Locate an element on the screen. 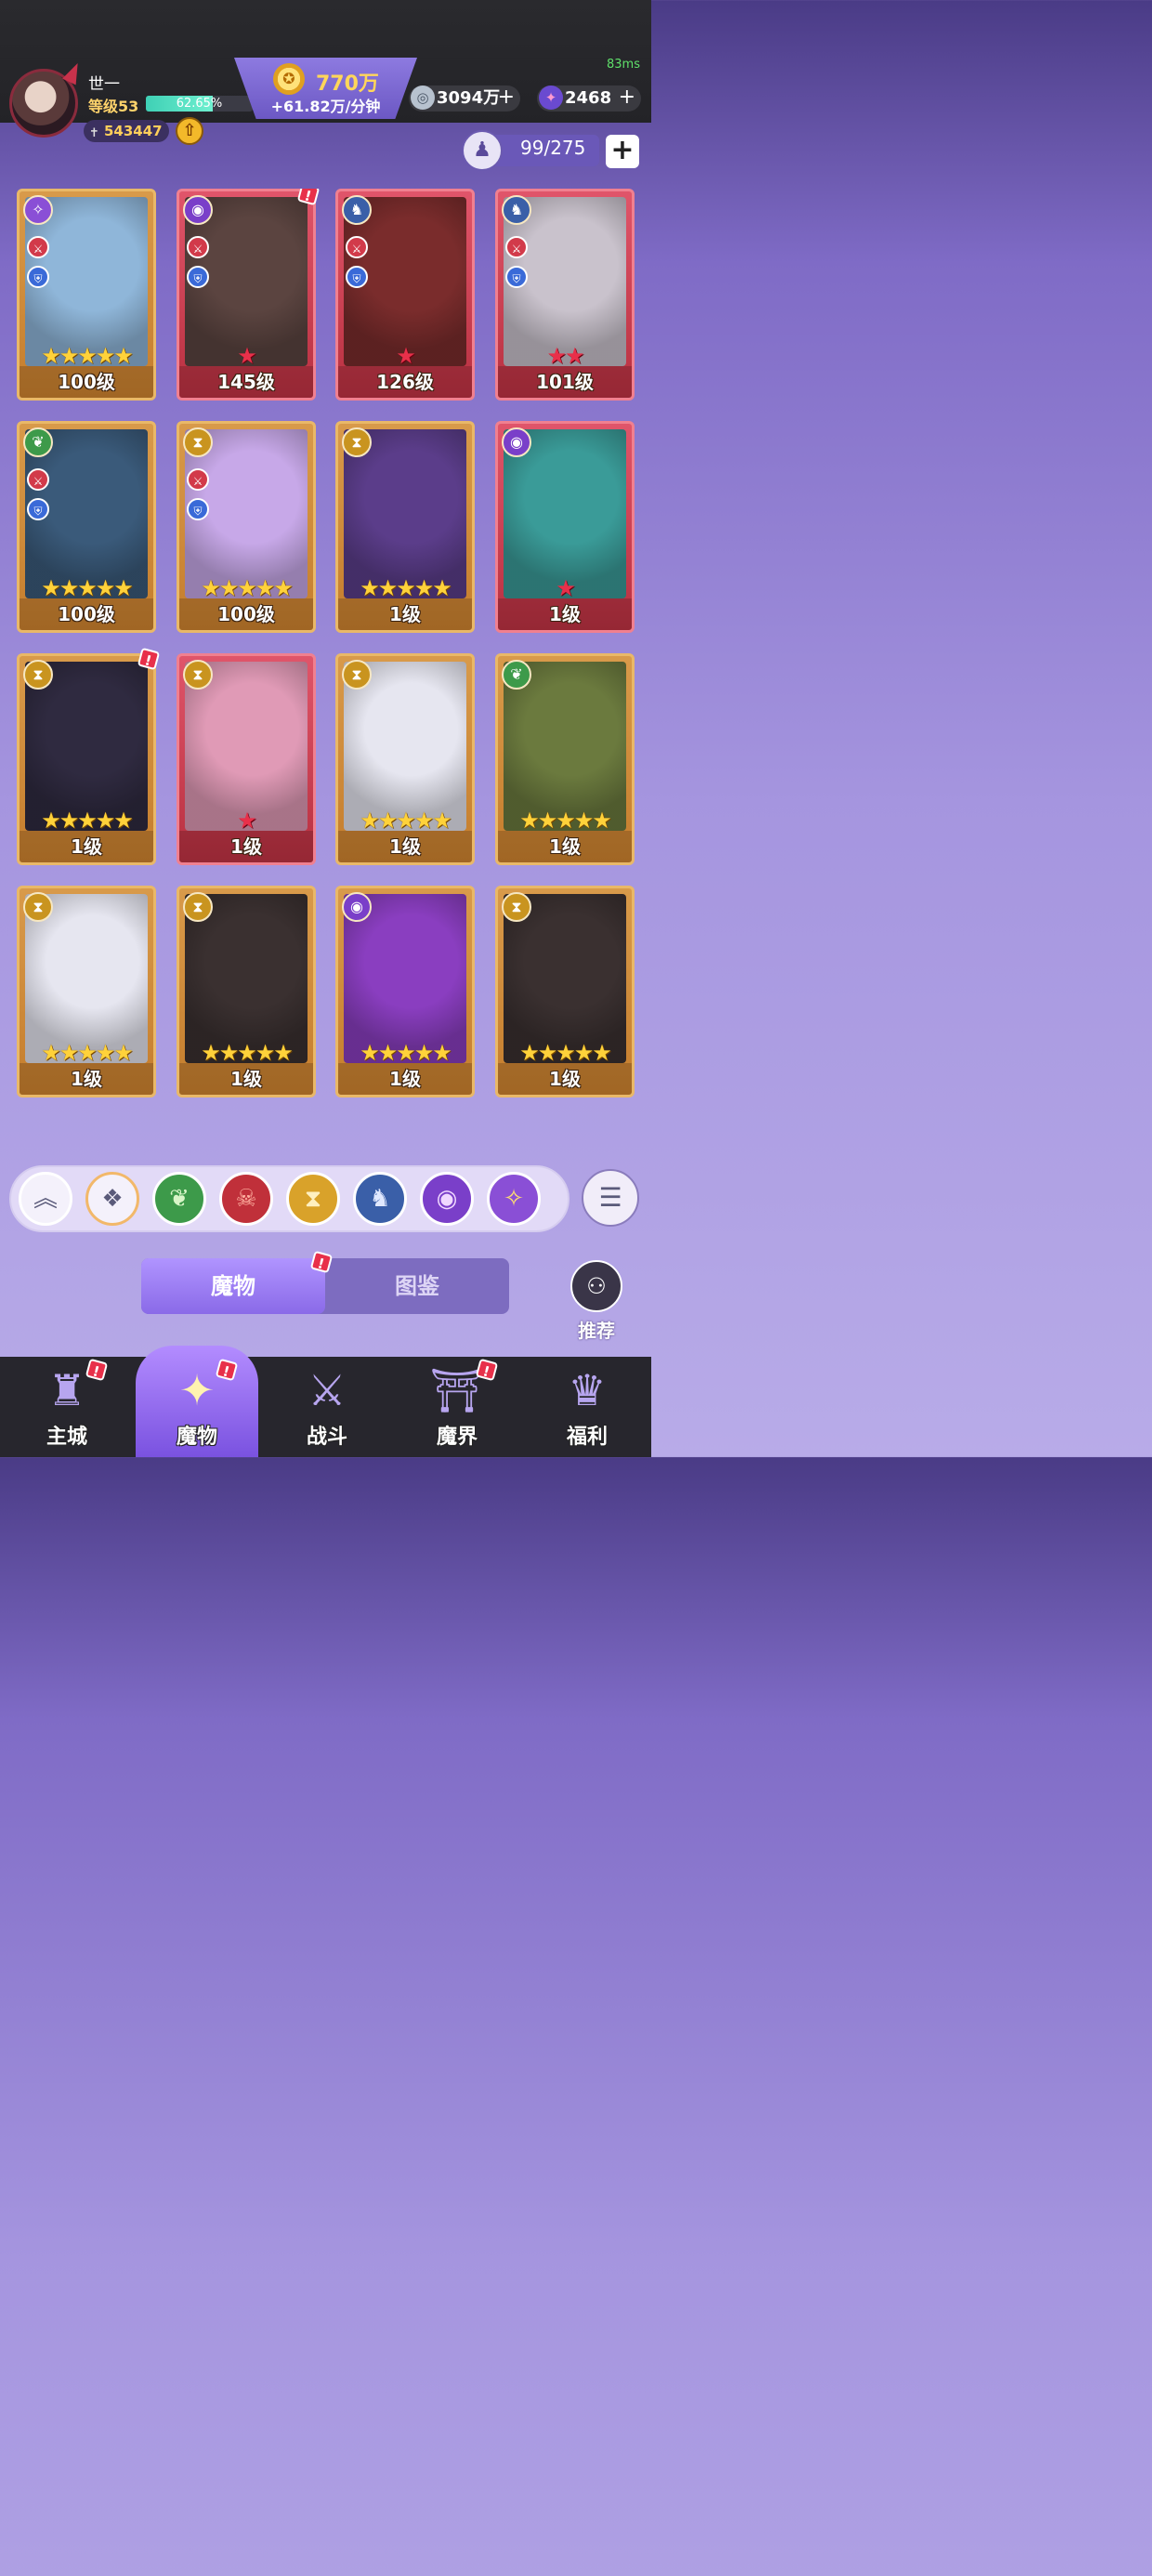 This screenshot has height=2576, width=1152. collapse-icon: ︽ is located at coordinates (45, 1199).